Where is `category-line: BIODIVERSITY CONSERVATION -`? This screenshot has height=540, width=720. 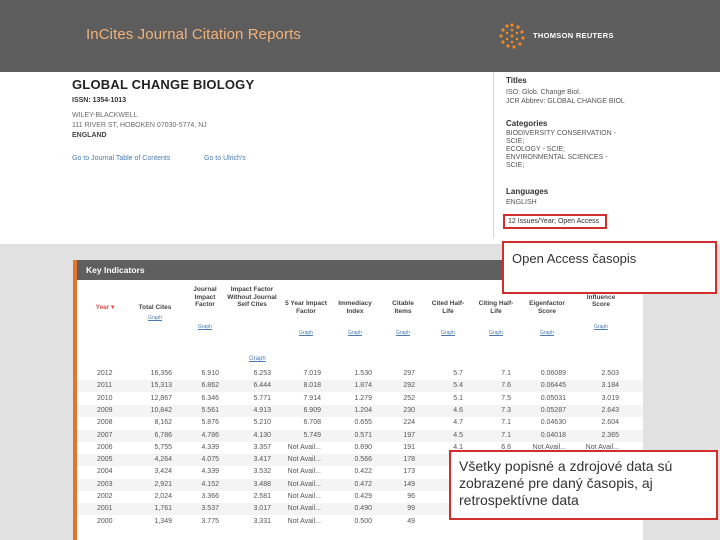
category-line: BIODIVERSITY CONSERVATION - is located at coordinates (561, 133).